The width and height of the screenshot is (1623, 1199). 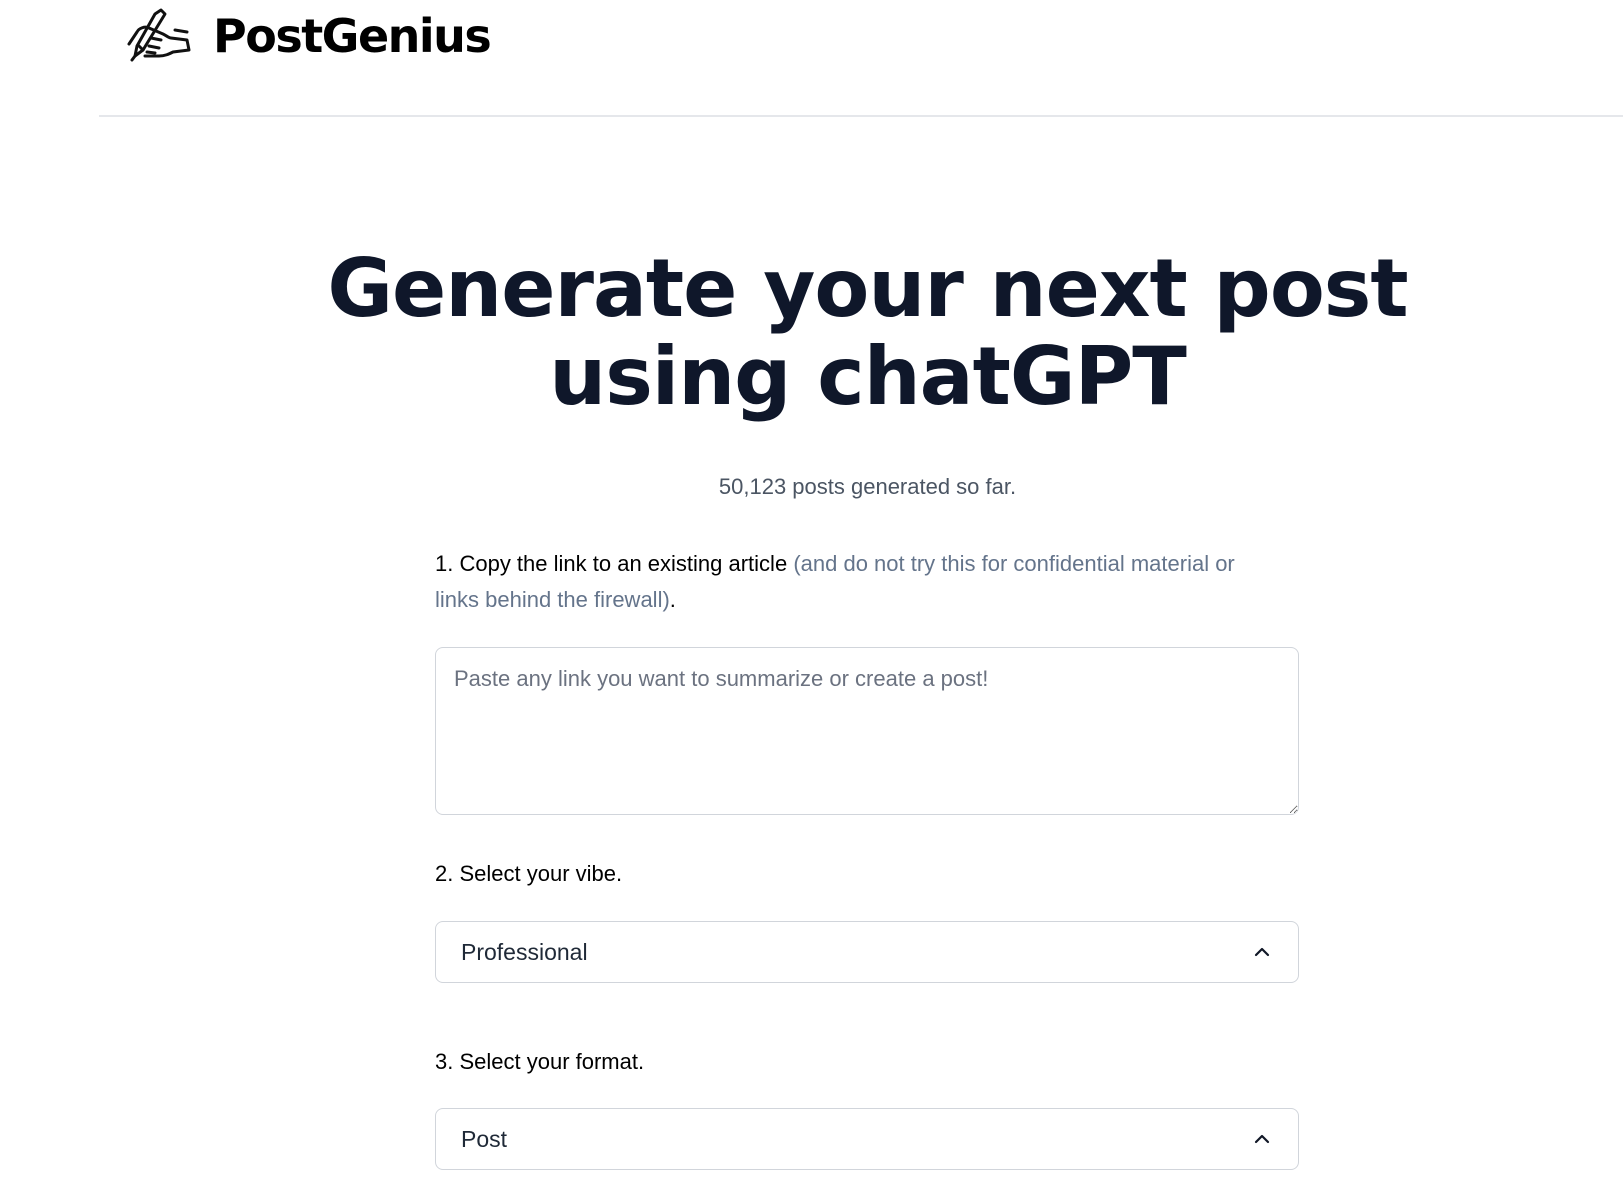 I want to click on page-title: Generate your next post using chatGPT, so click(x=811, y=333).